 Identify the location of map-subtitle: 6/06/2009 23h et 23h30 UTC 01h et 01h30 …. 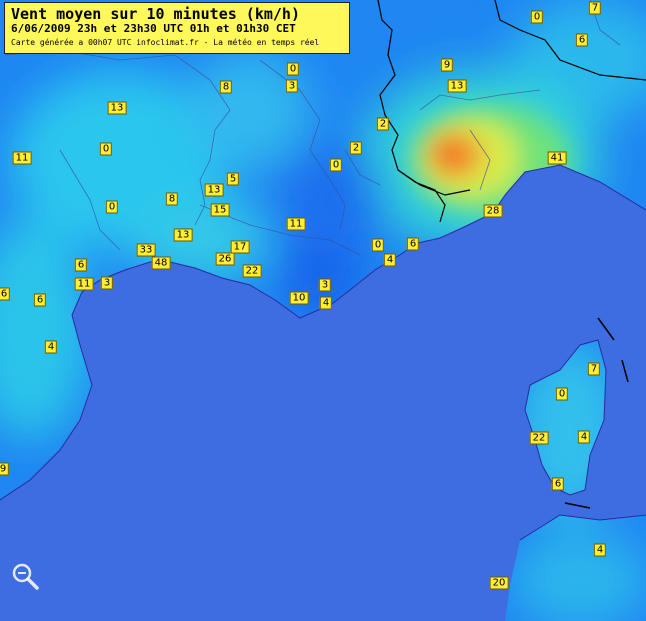
(153, 29).